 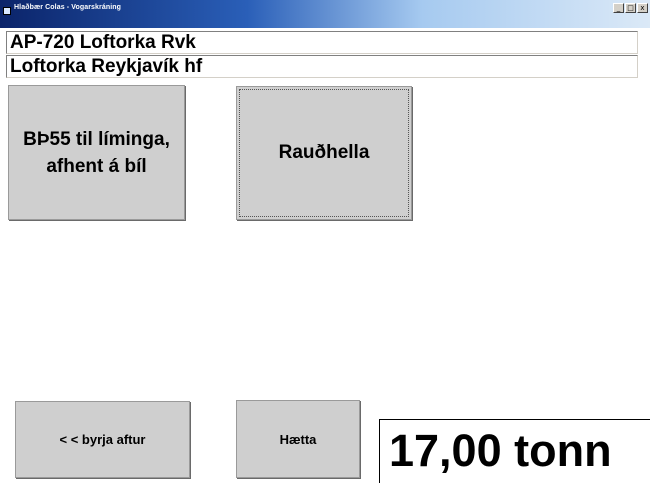 What do you see at coordinates (298, 439) in the screenshot?
I see `quit-button: Hætta` at bounding box center [298, 439].